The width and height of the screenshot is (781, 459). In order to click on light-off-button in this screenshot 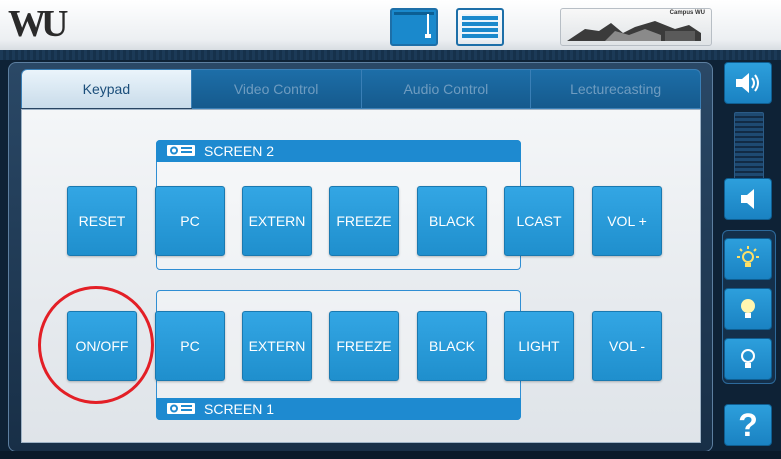, I will do `click(748, 359)`.